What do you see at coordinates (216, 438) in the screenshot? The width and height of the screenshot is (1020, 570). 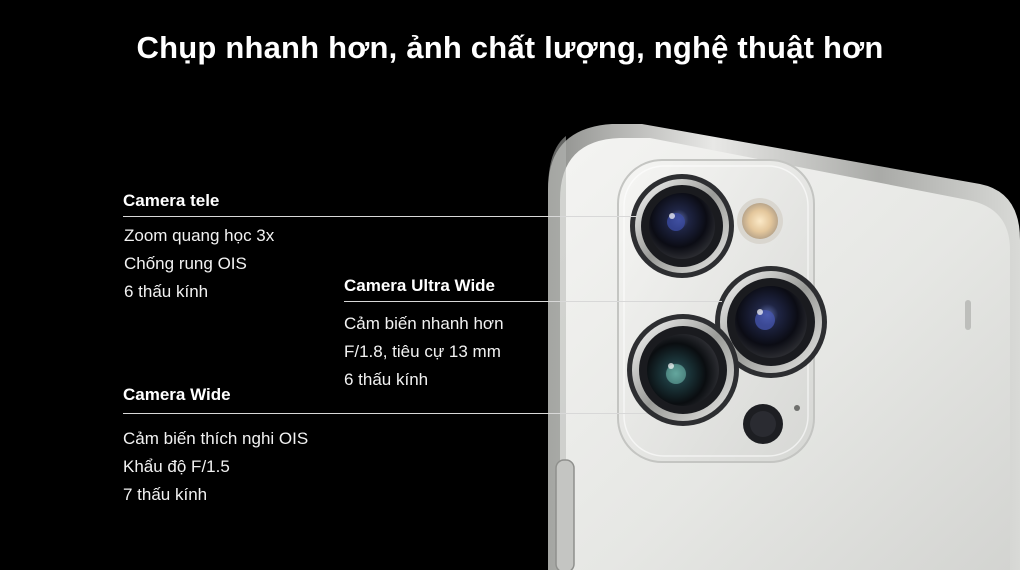 I see `spec-item: Cảm biến thích nghi OIS` at bounding box center [216, 438].